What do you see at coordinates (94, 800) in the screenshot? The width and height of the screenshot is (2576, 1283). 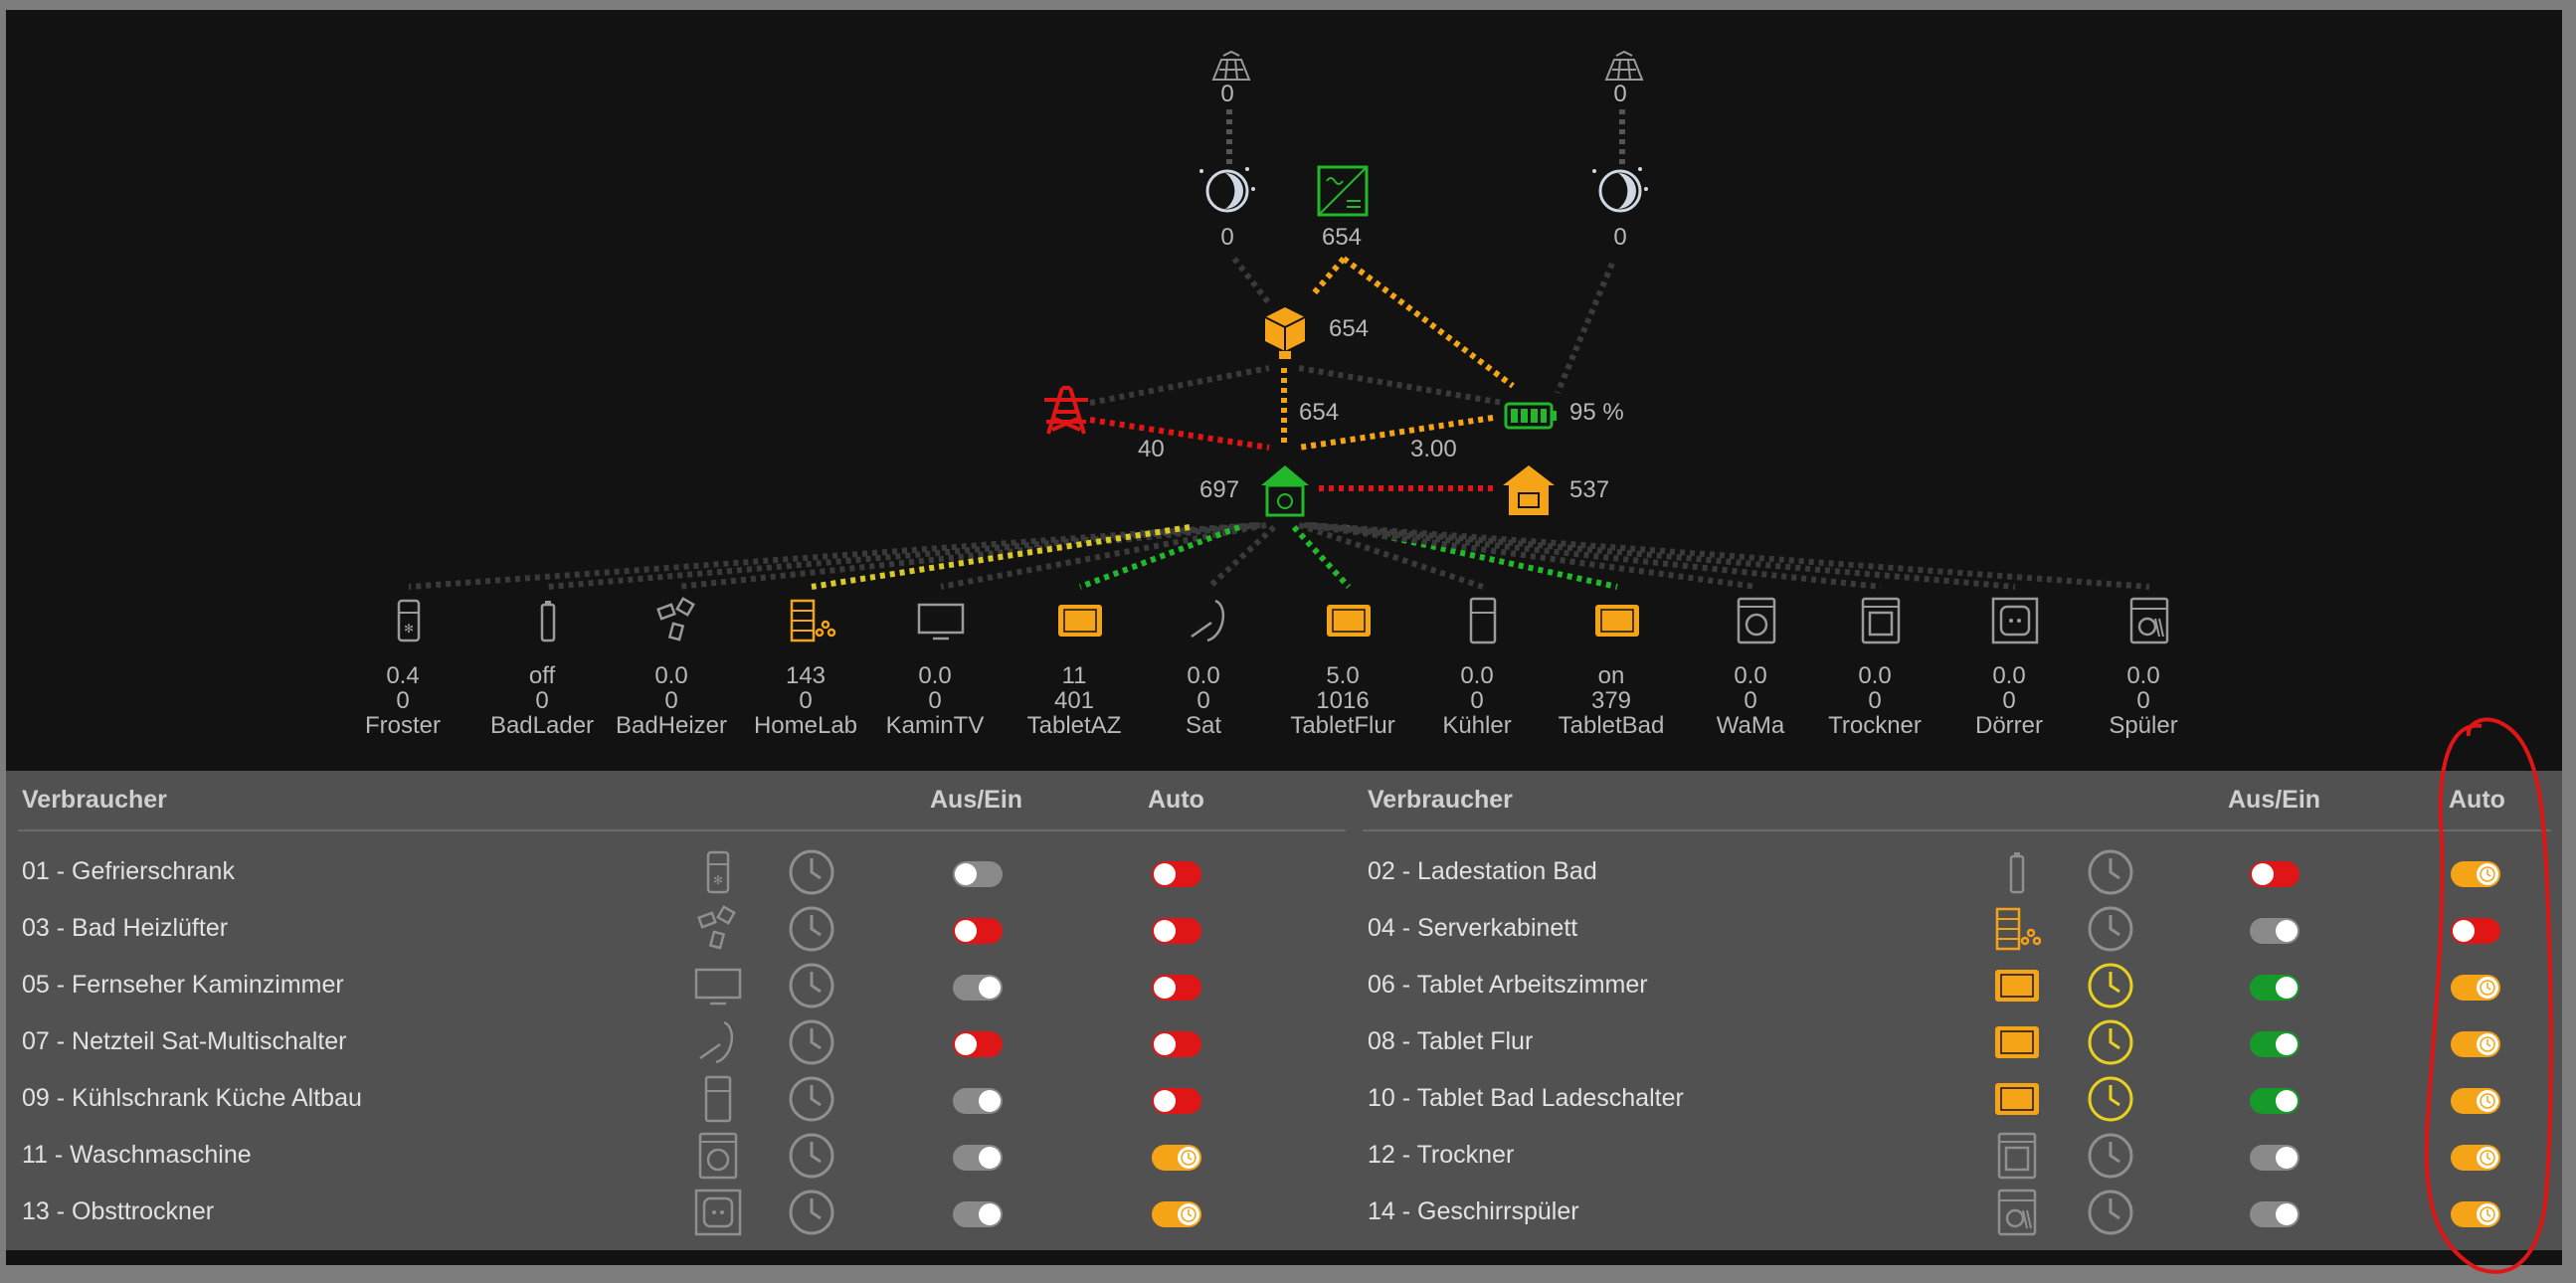 I see `left-consumer-header: Verbraucher` at bounding box center [94, 800].